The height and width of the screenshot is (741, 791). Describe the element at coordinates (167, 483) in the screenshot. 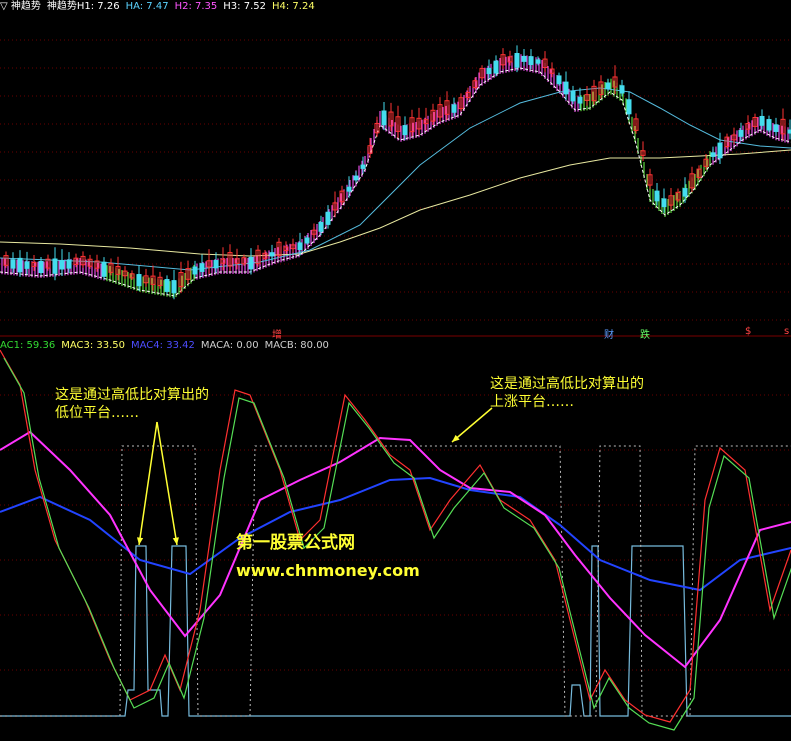

I see `arrow-left-platform-b` at that location.